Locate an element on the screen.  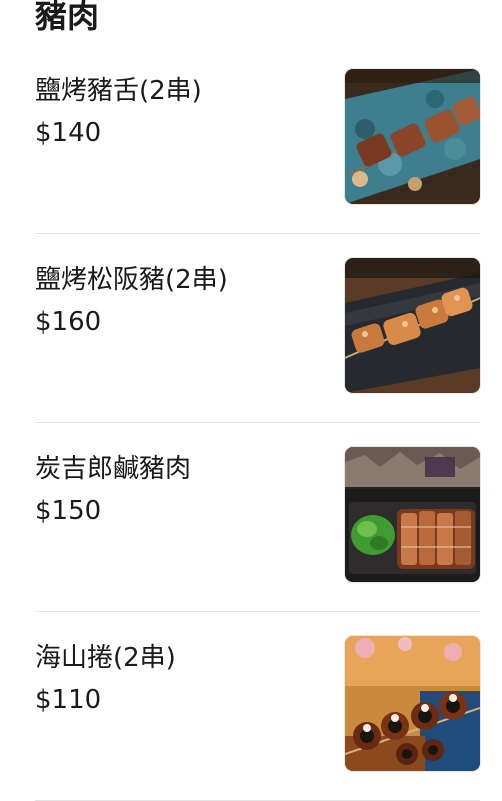
grilled-pork-tongue-skewer-photo-image is located at coordinates (412, 136).